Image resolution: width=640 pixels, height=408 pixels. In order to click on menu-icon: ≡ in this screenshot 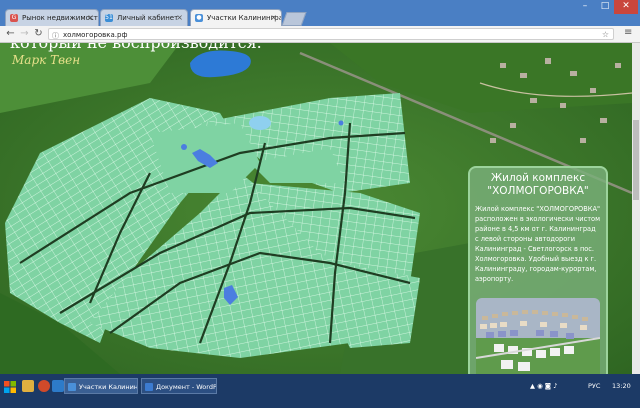, I will do `click(628, 32)`.